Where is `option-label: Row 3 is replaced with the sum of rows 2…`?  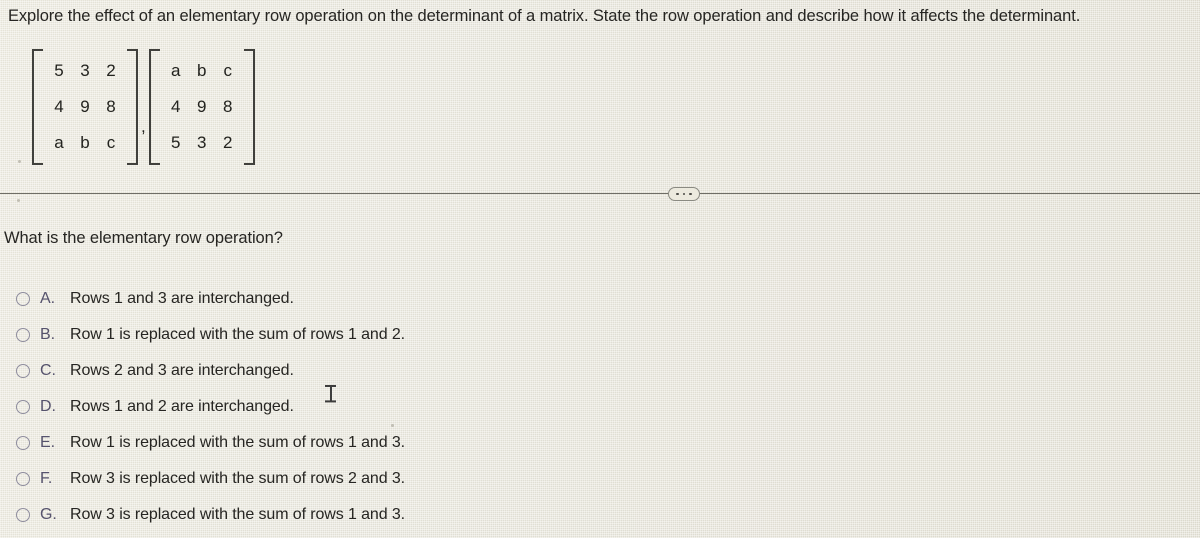 option-label: Row 3 is replaced with the sum of rows 2… is located at coordinates (238, 478).